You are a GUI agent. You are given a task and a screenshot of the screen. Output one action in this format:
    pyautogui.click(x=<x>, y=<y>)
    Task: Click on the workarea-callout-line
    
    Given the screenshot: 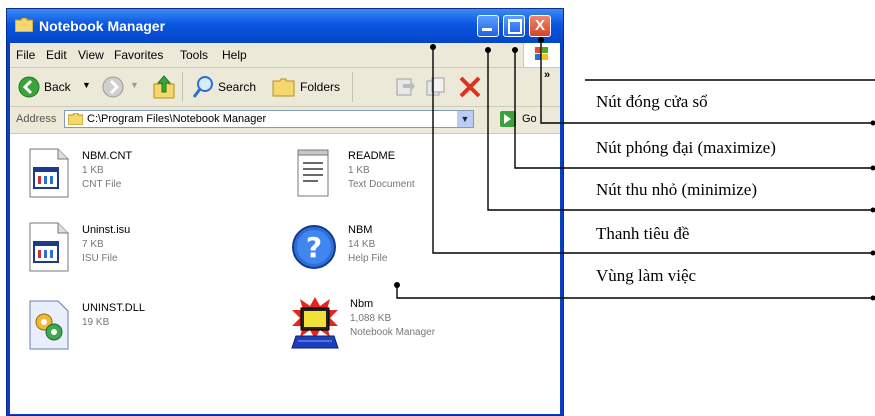 What is the action you would take?
    pyautogui.click(x=635, y=292)
    